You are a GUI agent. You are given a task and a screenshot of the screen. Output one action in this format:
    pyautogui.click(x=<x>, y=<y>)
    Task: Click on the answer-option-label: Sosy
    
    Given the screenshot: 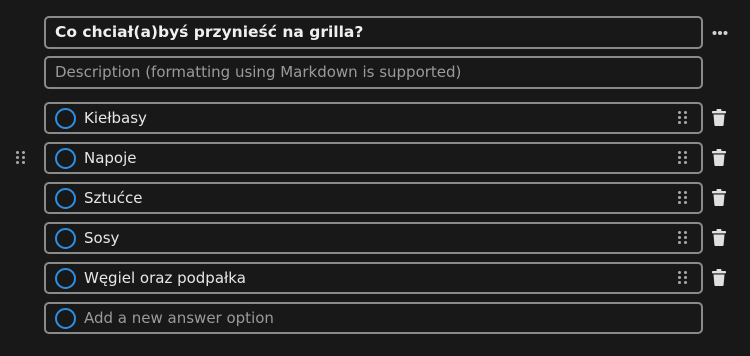 What is the action you would take?
    pyautogui.click(x=102, y=238)
    